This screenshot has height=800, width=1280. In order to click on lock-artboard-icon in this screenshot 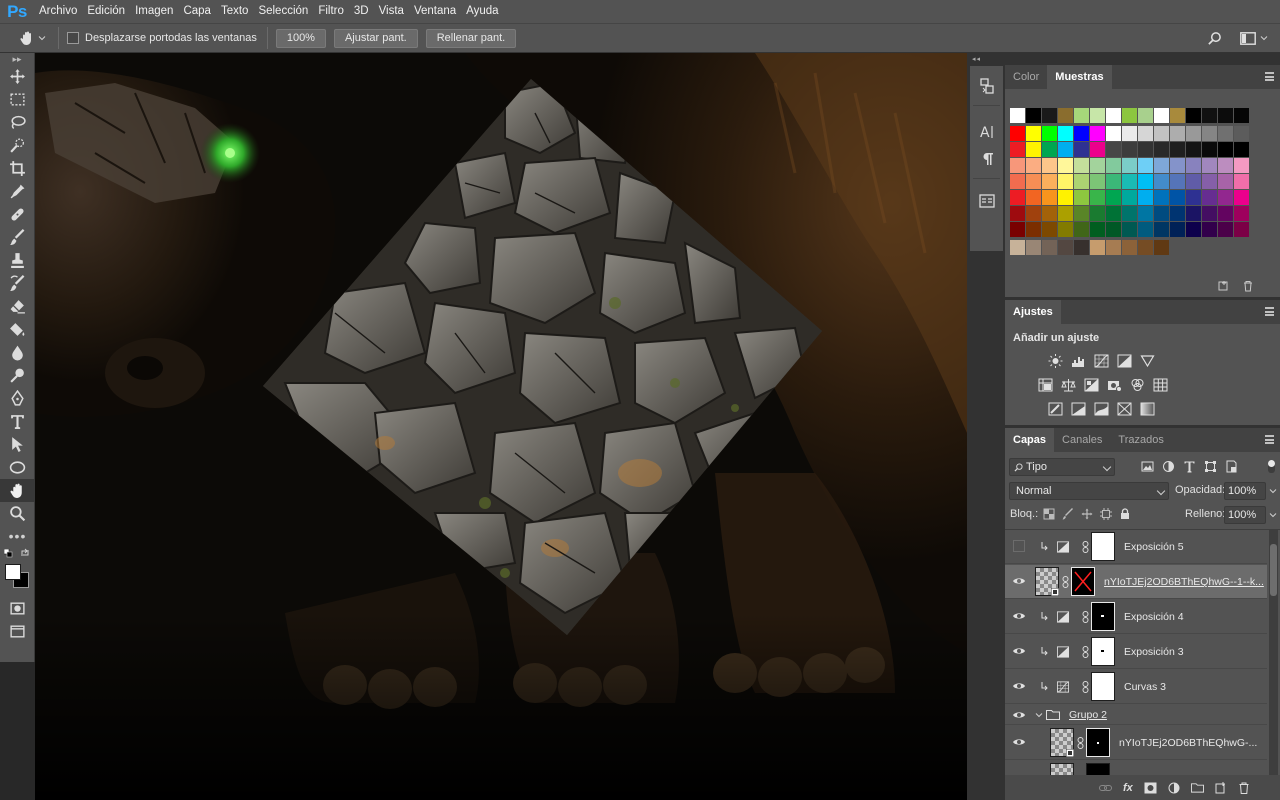, I will do `click(1106, 514)`.